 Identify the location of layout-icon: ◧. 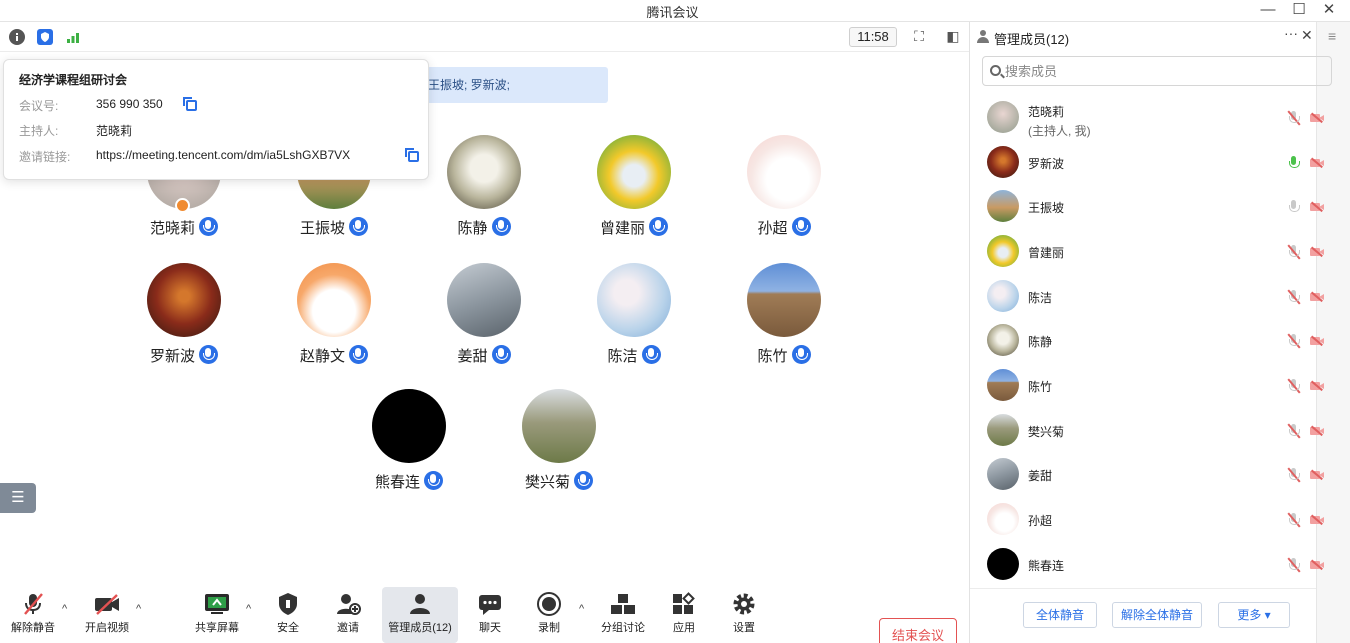
(953, 37).